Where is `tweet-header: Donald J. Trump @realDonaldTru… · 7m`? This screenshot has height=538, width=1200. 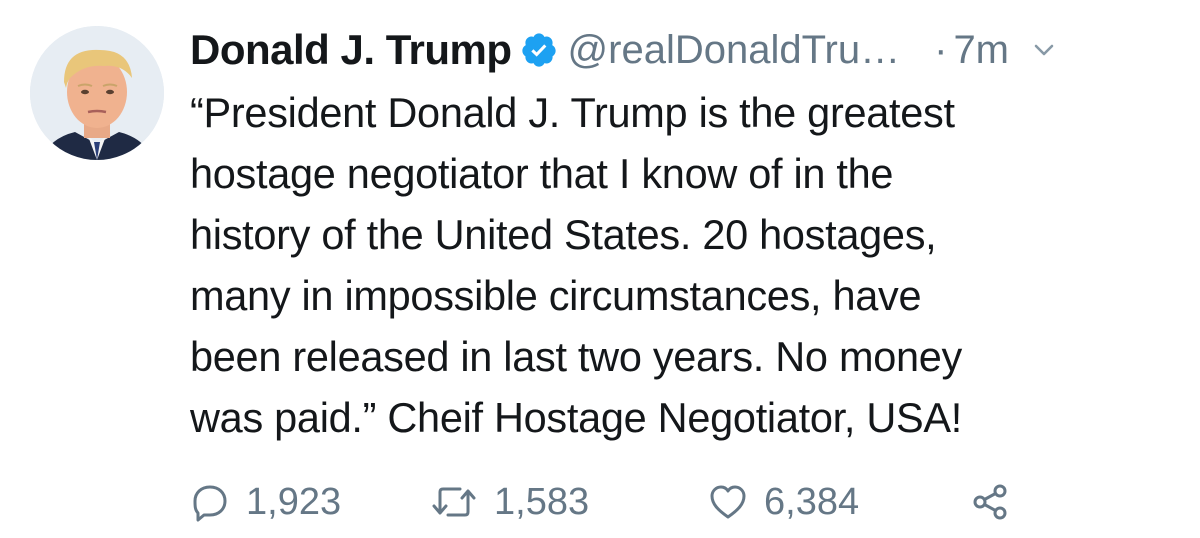 tweet-header: Donald J. Trump @realDonaldTru… · 7m is located at coordinates (680, 50).